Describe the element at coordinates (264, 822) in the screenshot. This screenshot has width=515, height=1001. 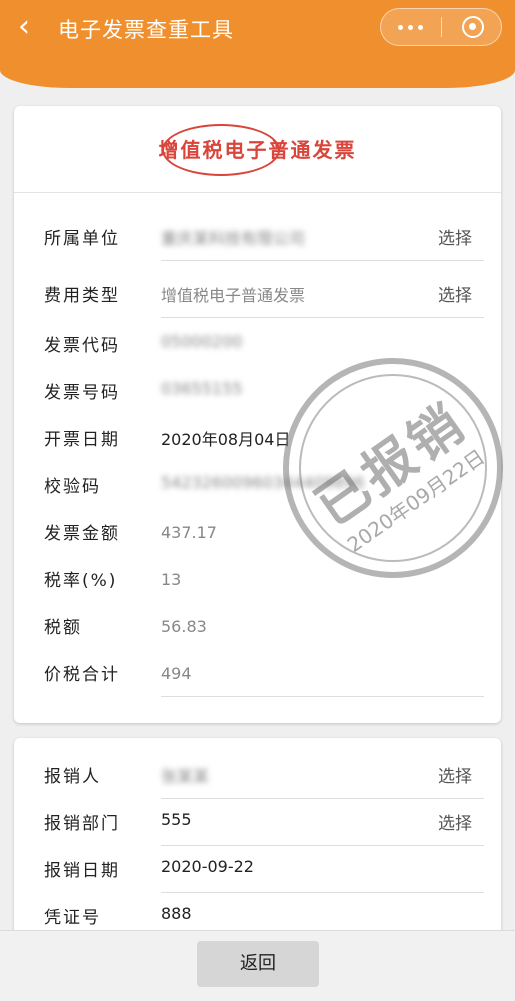
I see `row-department: 报销部门 555 选择` at that location.